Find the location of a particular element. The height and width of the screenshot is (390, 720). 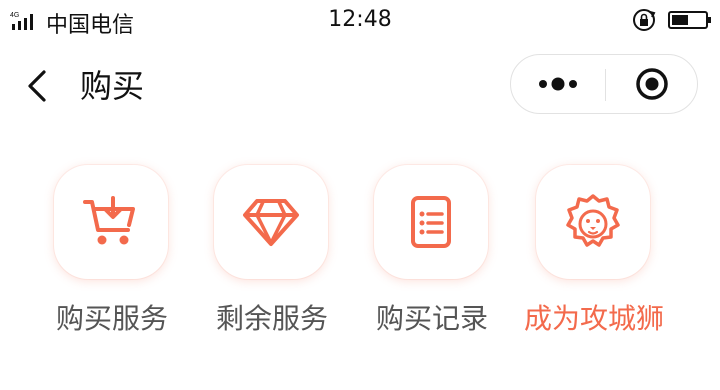

rotation-lock-icon is located at coordinates (644, 20).